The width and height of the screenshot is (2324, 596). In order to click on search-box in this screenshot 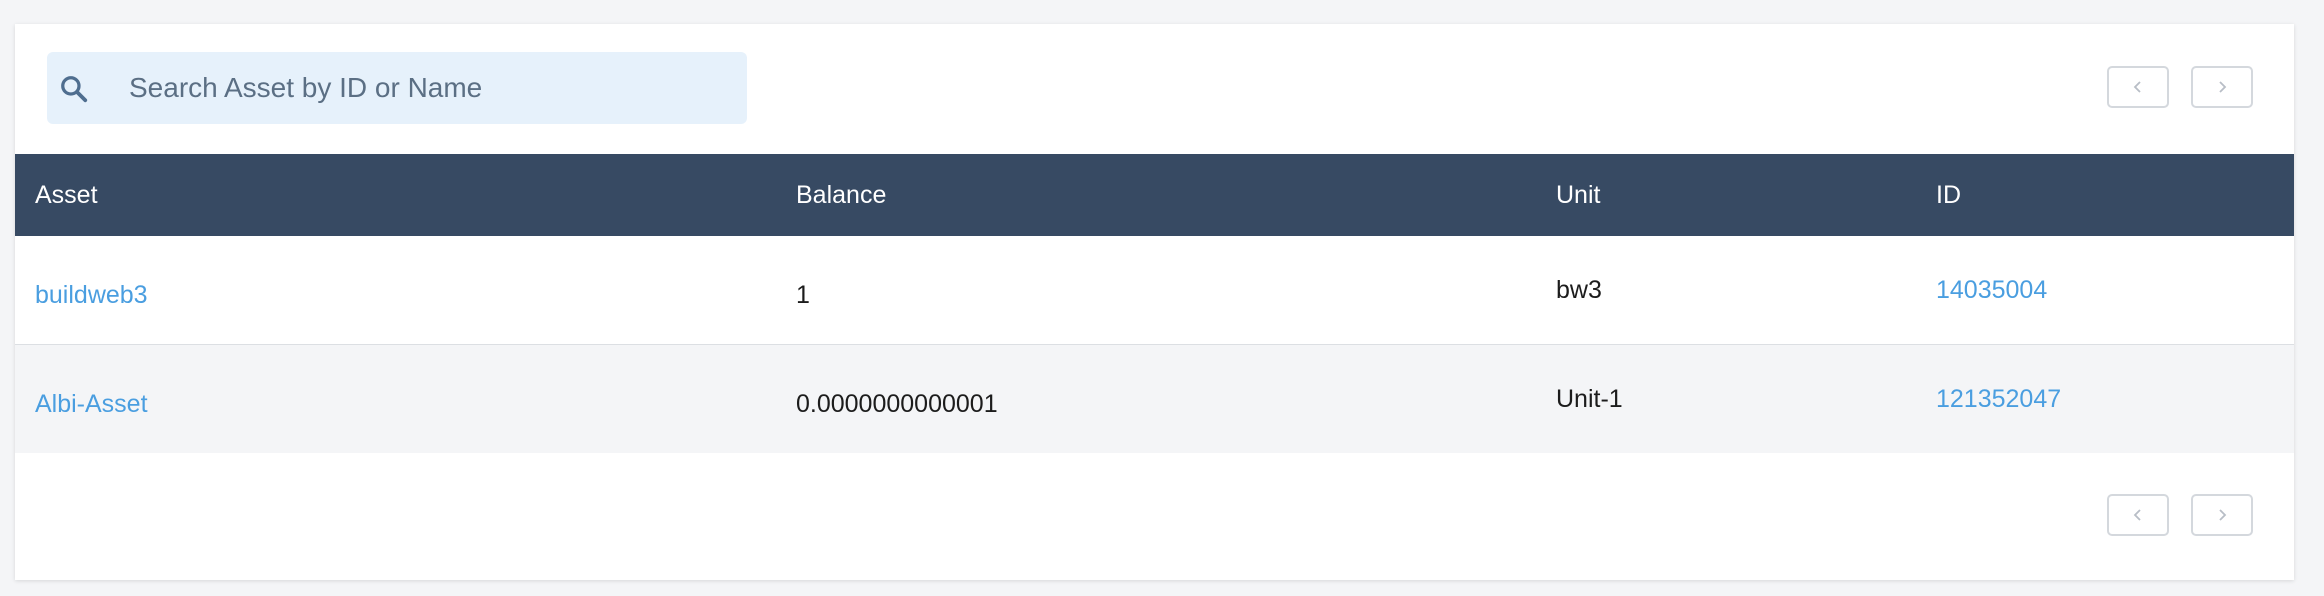, I will do `click(397, 88)`.